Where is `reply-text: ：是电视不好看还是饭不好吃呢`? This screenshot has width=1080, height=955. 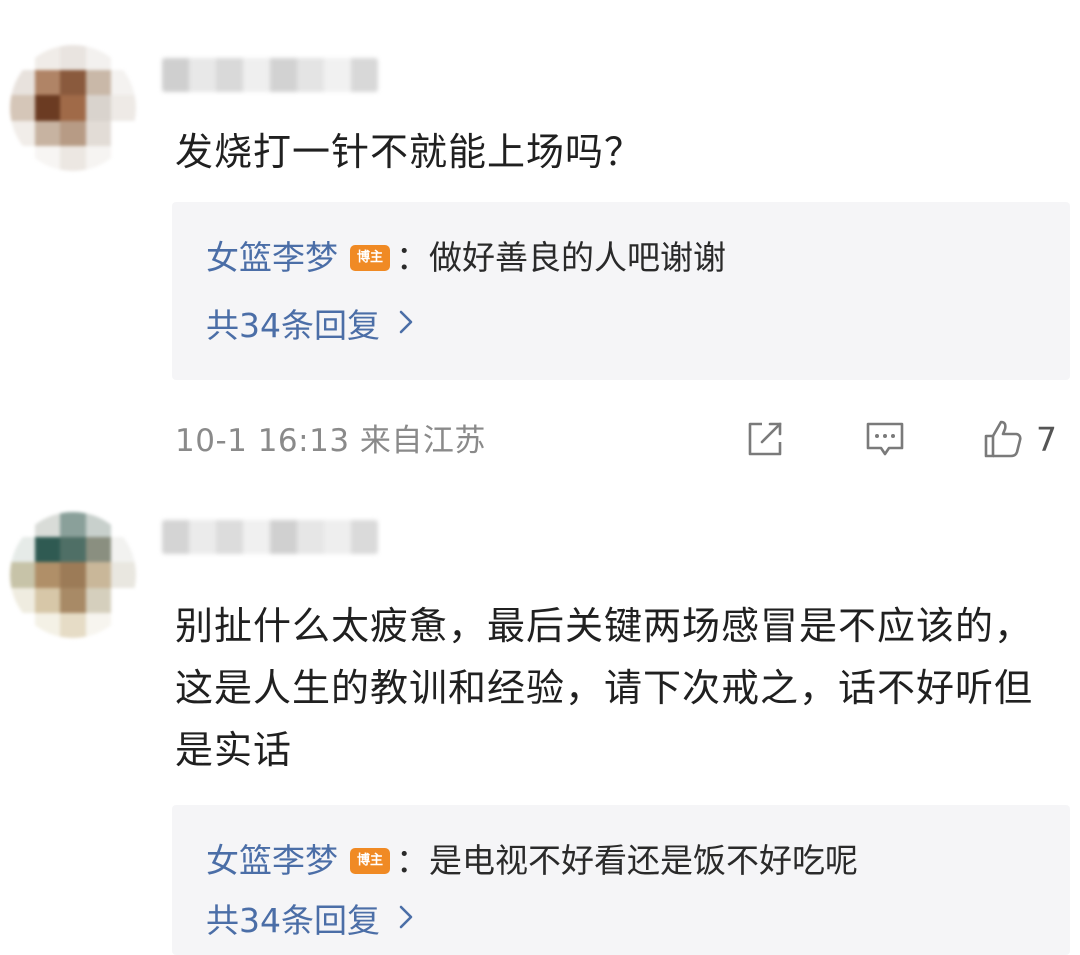
reply-text: ：是电视不好看还是饭不好吃呢 is located at coordinates (627, 860).